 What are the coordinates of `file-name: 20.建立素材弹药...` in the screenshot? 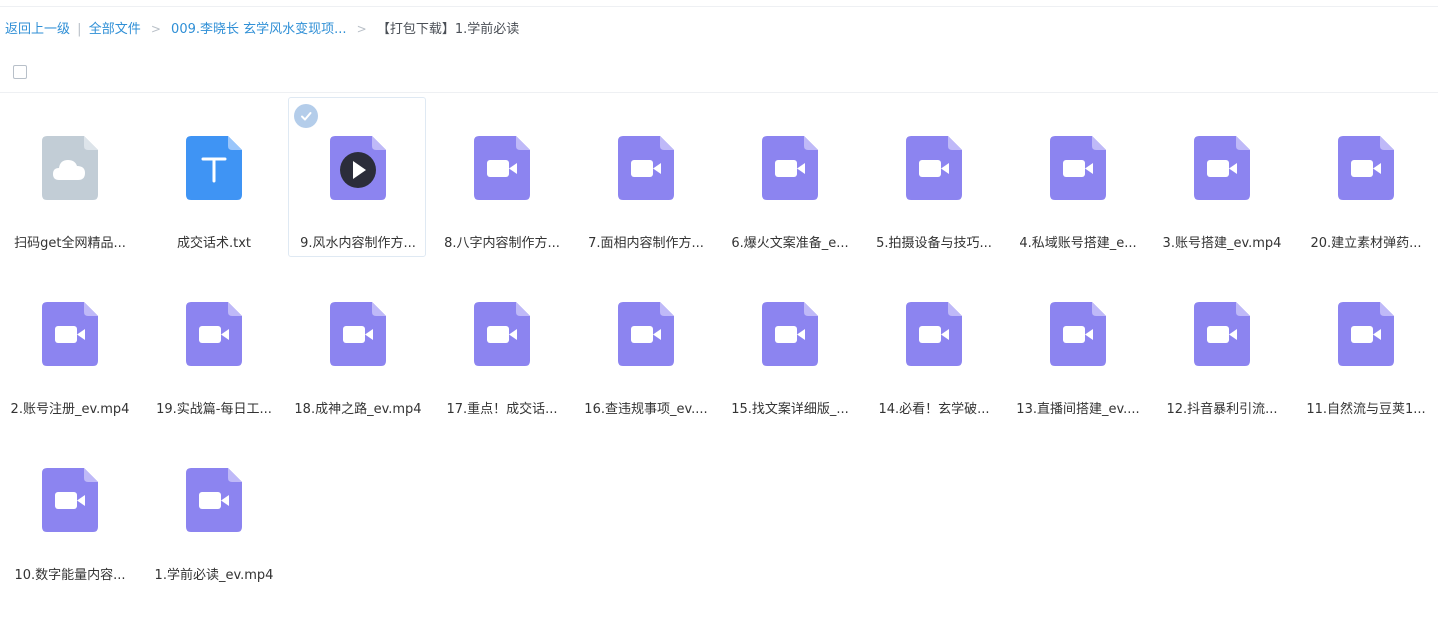 It's located at (1366, 243).